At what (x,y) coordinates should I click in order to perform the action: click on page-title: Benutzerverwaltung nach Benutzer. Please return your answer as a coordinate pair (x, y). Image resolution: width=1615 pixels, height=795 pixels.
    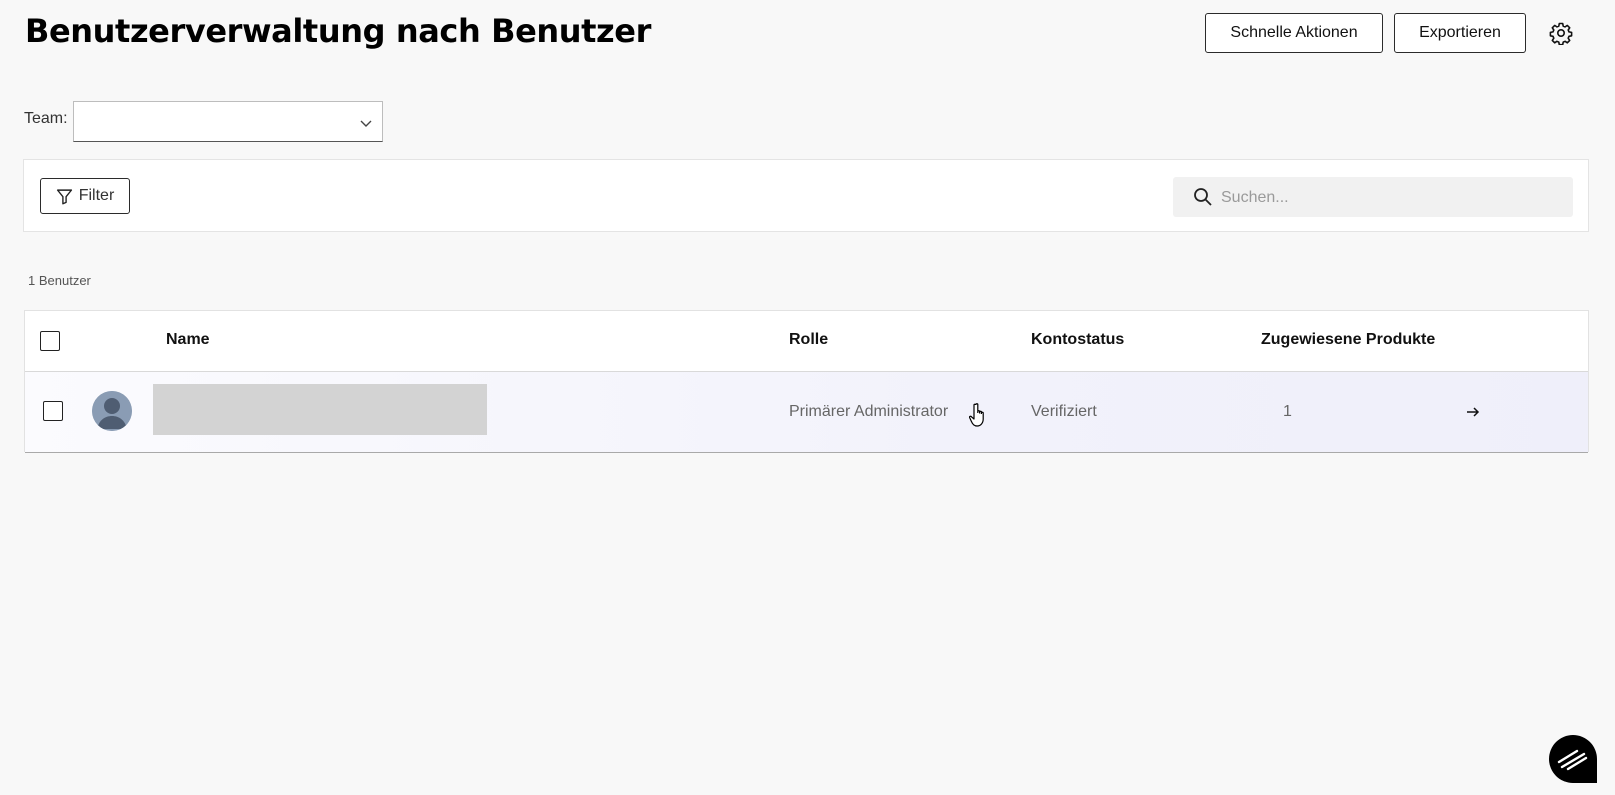
    Looking at the image, I should click on (338, 31).